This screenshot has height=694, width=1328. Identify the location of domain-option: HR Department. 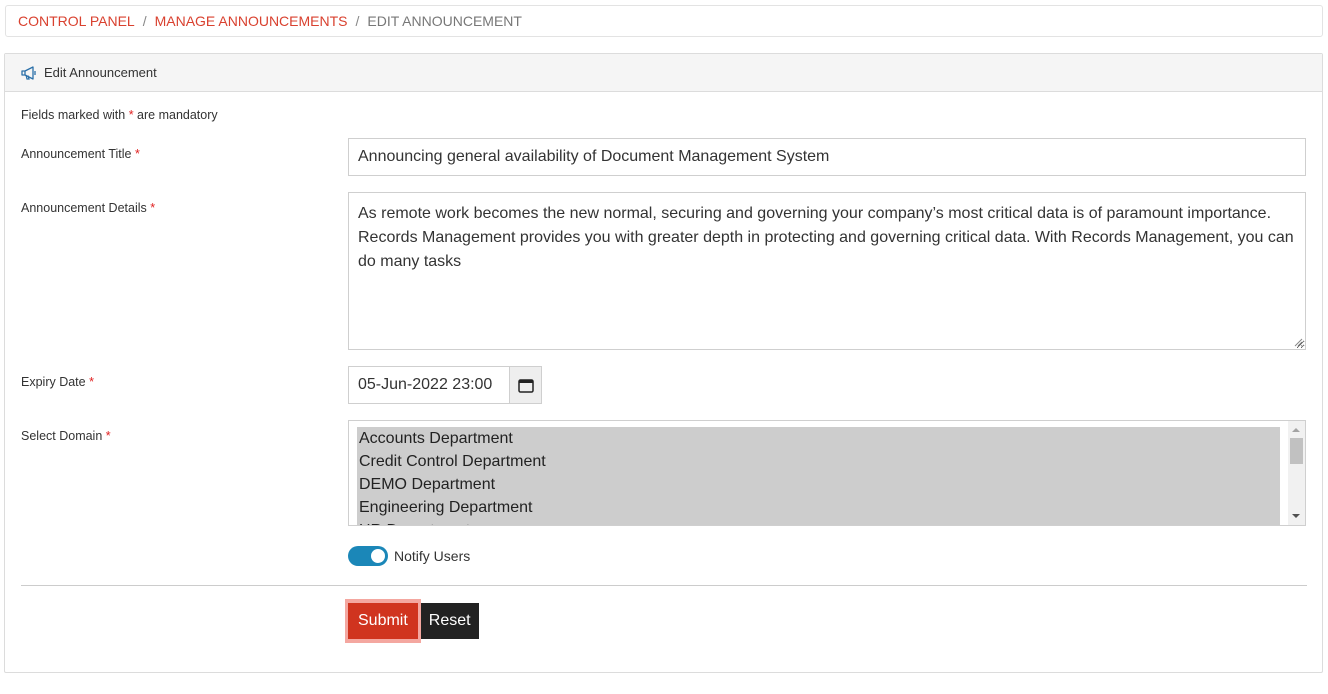
(818, 522).